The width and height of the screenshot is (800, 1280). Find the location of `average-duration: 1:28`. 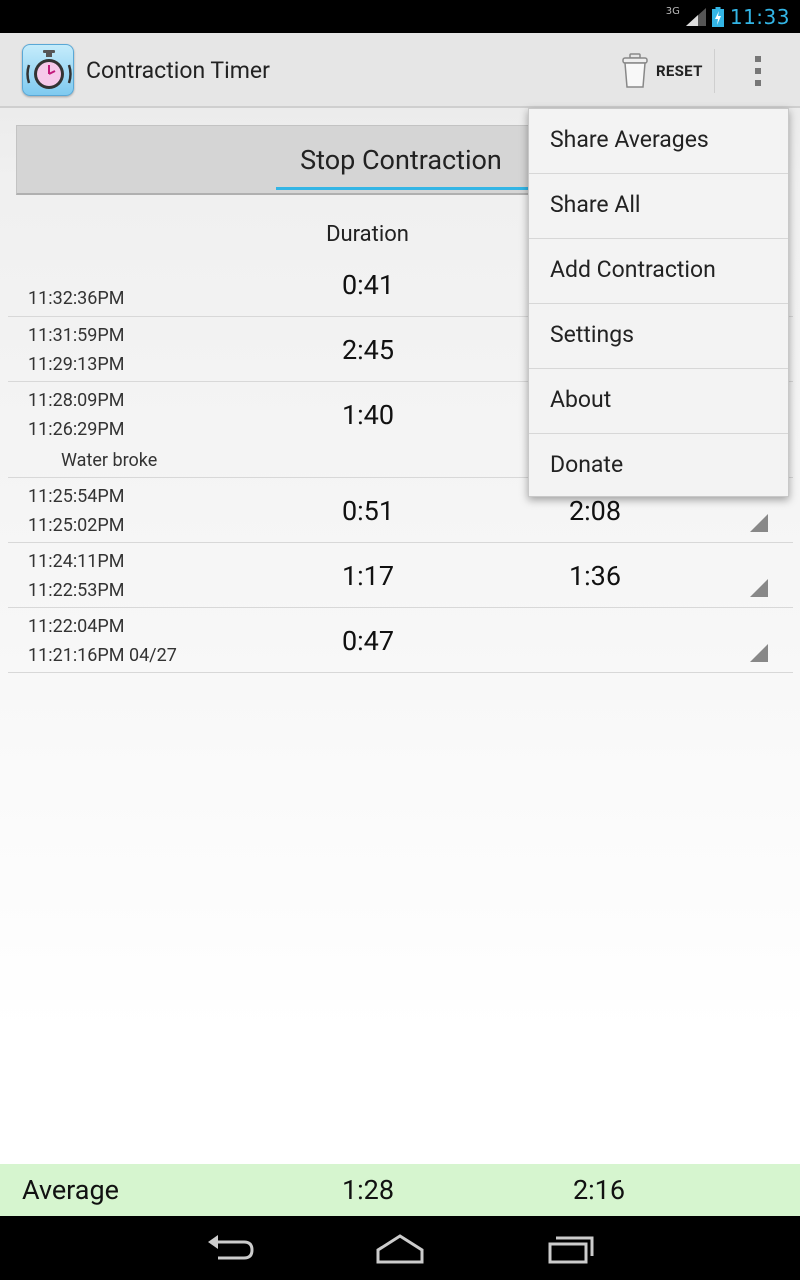

average-duration: 1:28 is located at coordinates (368, 1190).